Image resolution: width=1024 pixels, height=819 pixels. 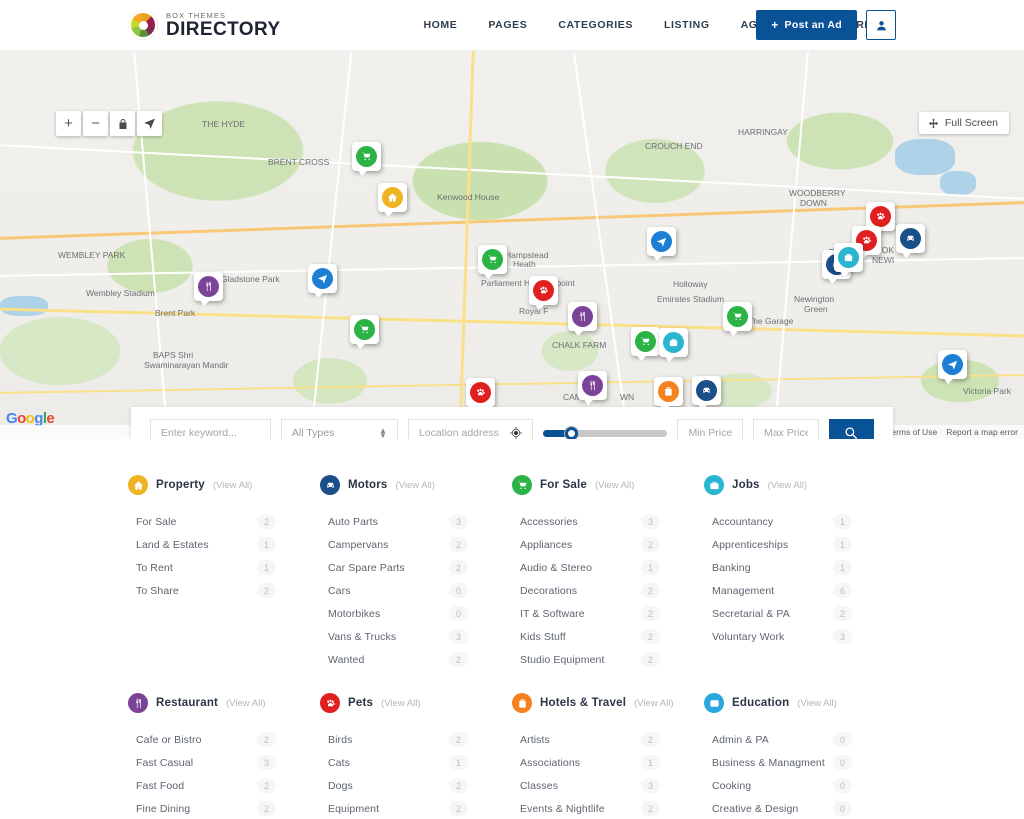 What do you see at coordinates (791, 785) in the screenshot?
I see `category-item: Cooking 0` at bounding box center [791, 785].